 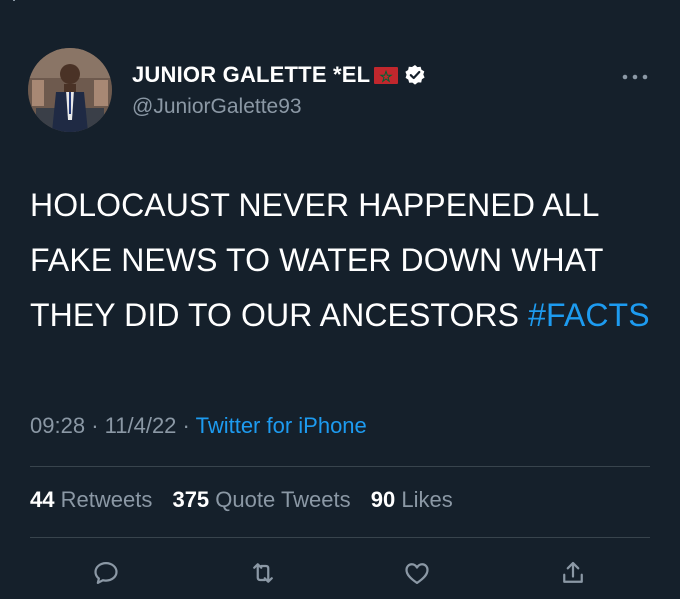 What do you see at coordinates (415, 75) in the screenshot?
I see `verified-badge-icon` at bounding box center [415, 75].